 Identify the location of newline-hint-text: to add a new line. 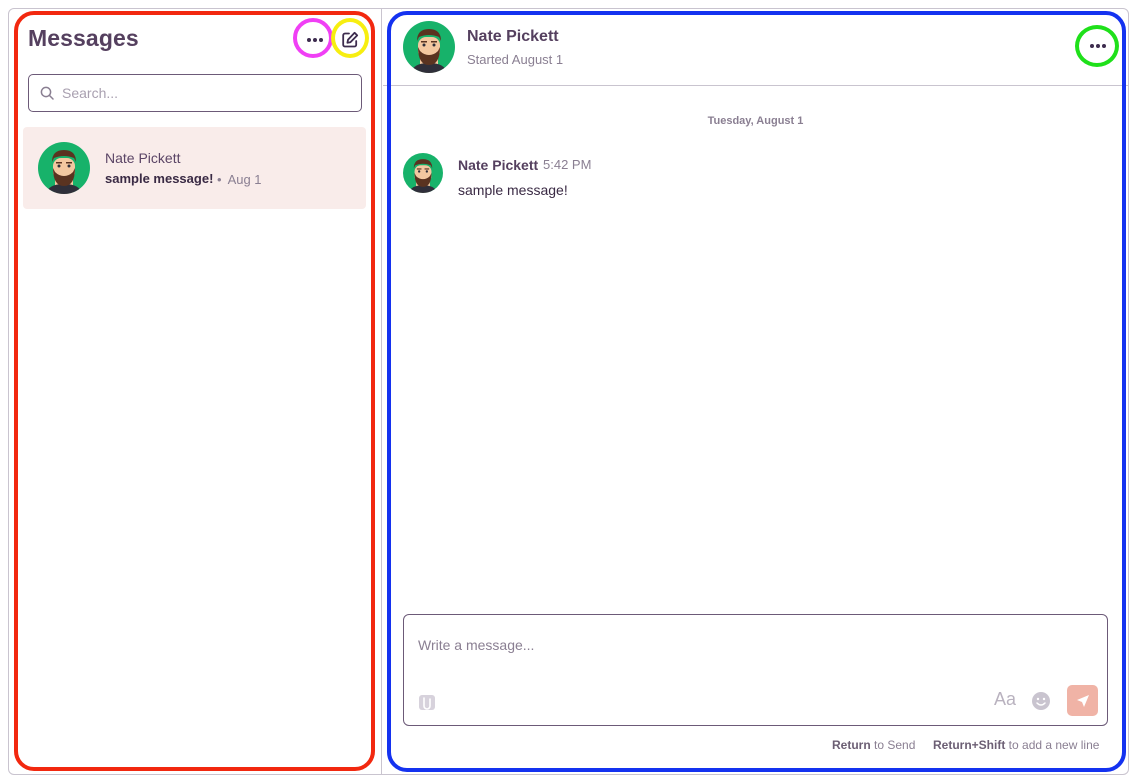
(1052, 745).